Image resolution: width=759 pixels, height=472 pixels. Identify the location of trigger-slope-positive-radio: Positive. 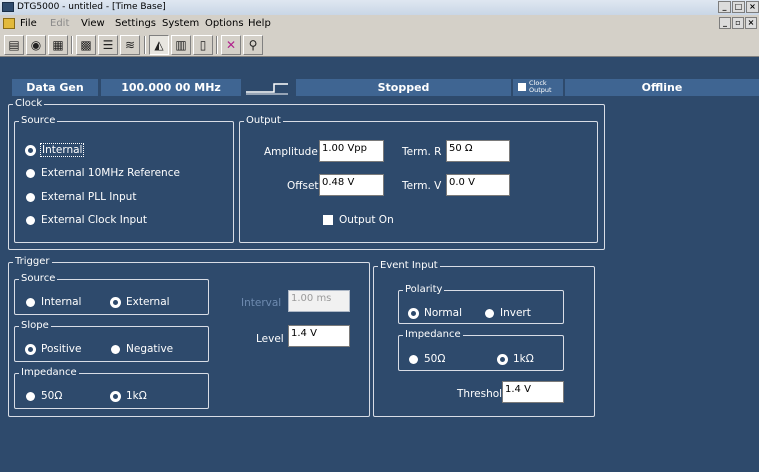
(53, 349).